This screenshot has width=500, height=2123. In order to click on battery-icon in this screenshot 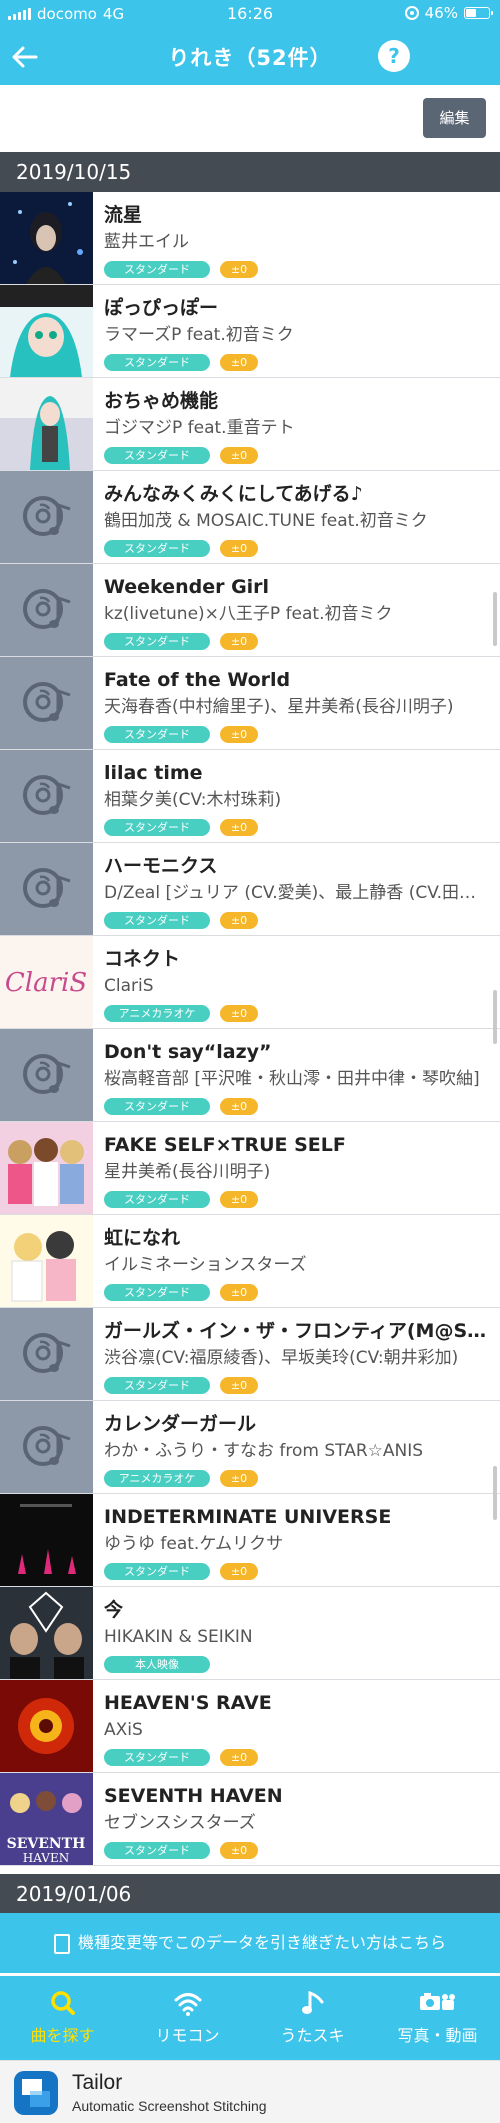, I will do `click(478, 13)`.